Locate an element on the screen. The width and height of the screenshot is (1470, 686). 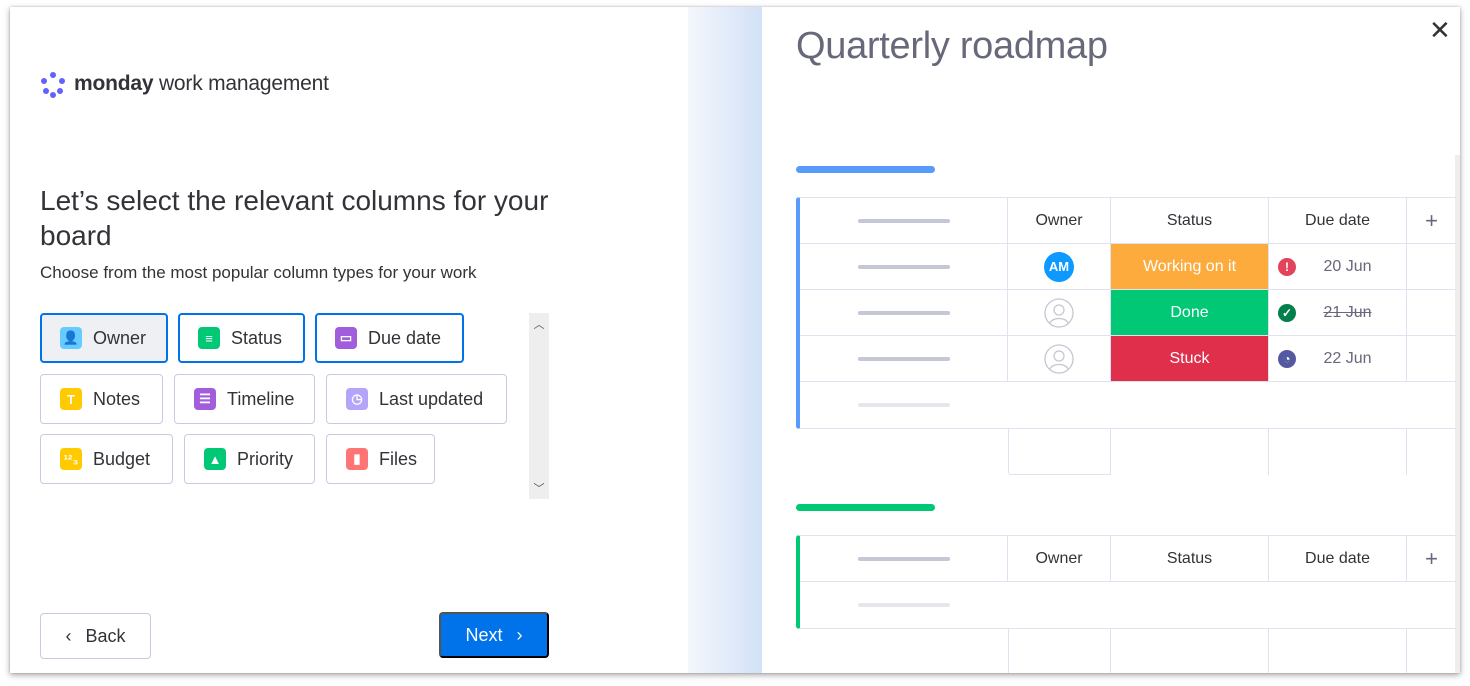
owner-cell: AM is located at coordinates (1059, 266).